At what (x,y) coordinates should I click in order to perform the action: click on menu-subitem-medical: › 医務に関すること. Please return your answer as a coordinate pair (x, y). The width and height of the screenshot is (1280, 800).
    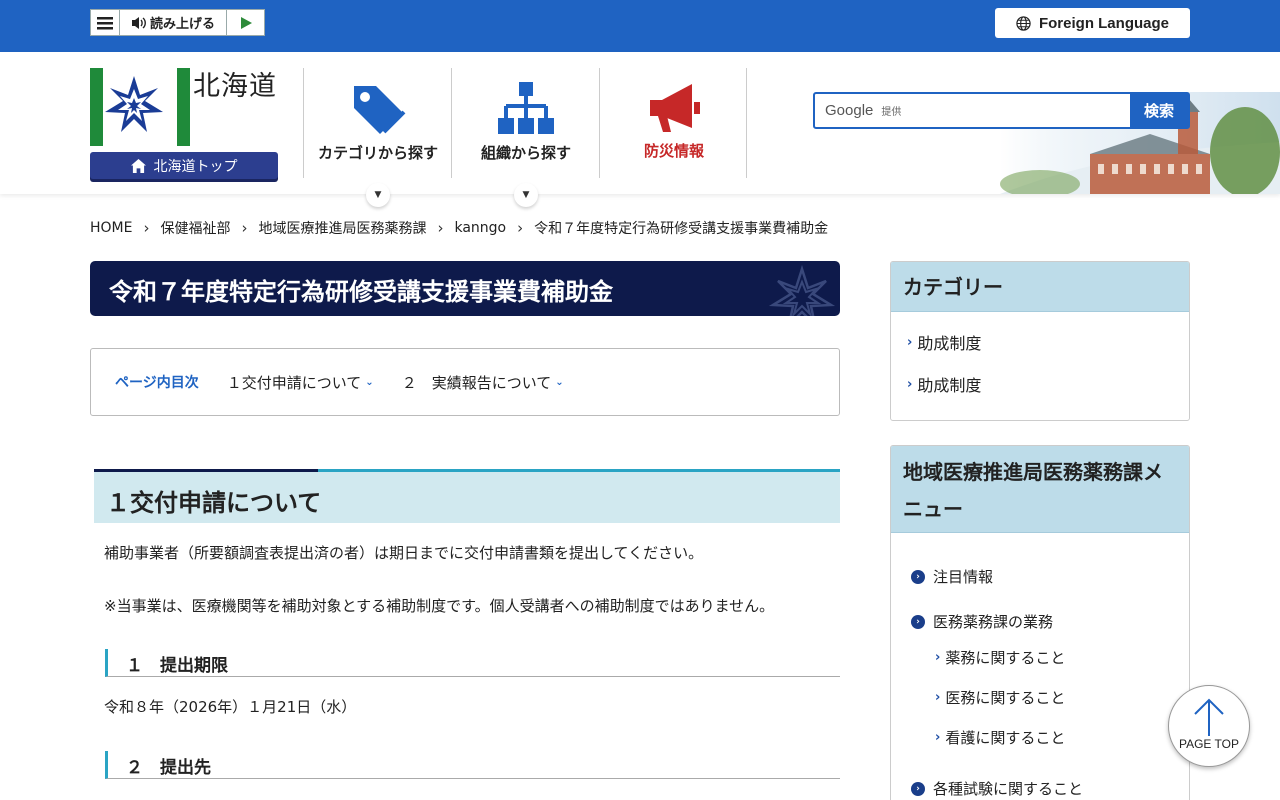
    Looking at the image, I should click on (1000, 697).